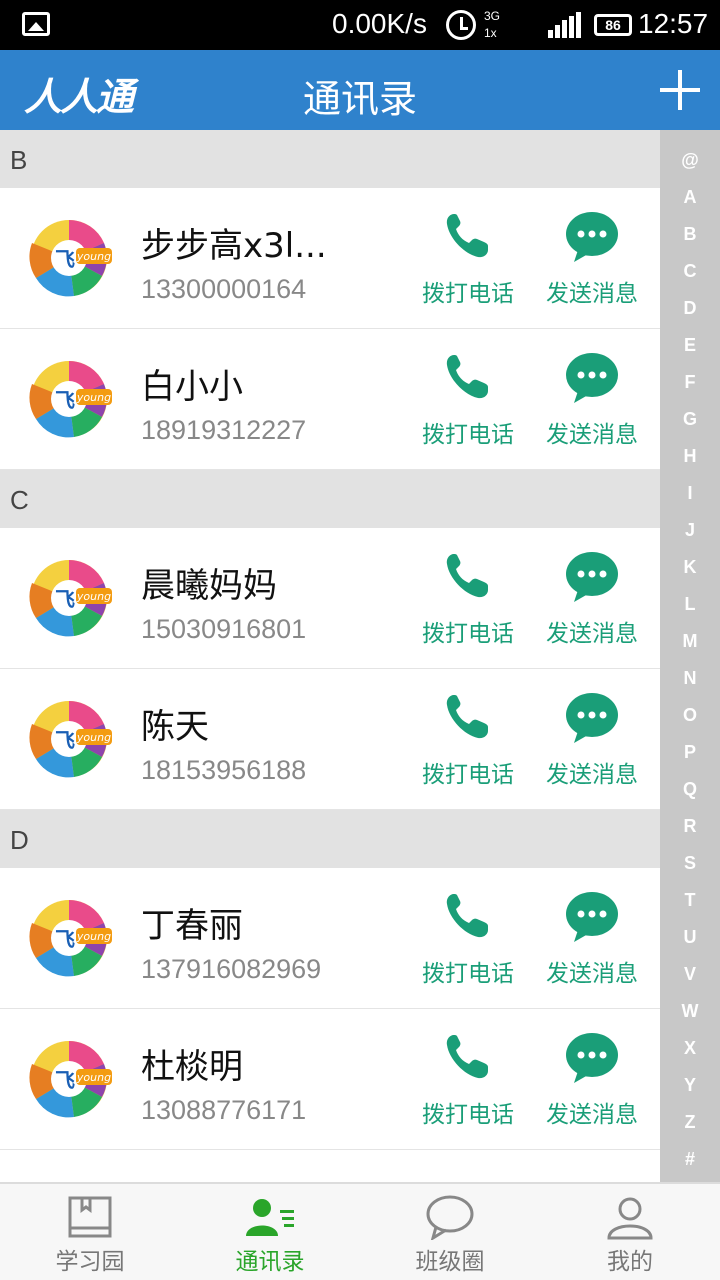 The height and width of the screenshot is (1280, 720). What do you see at coordinates (330, 598) in the screenshot?
I see `contact-row: 飞 young 晨曦妈妈 15030916801 拨打电话 发送消息` at bounding box center [330, 598].